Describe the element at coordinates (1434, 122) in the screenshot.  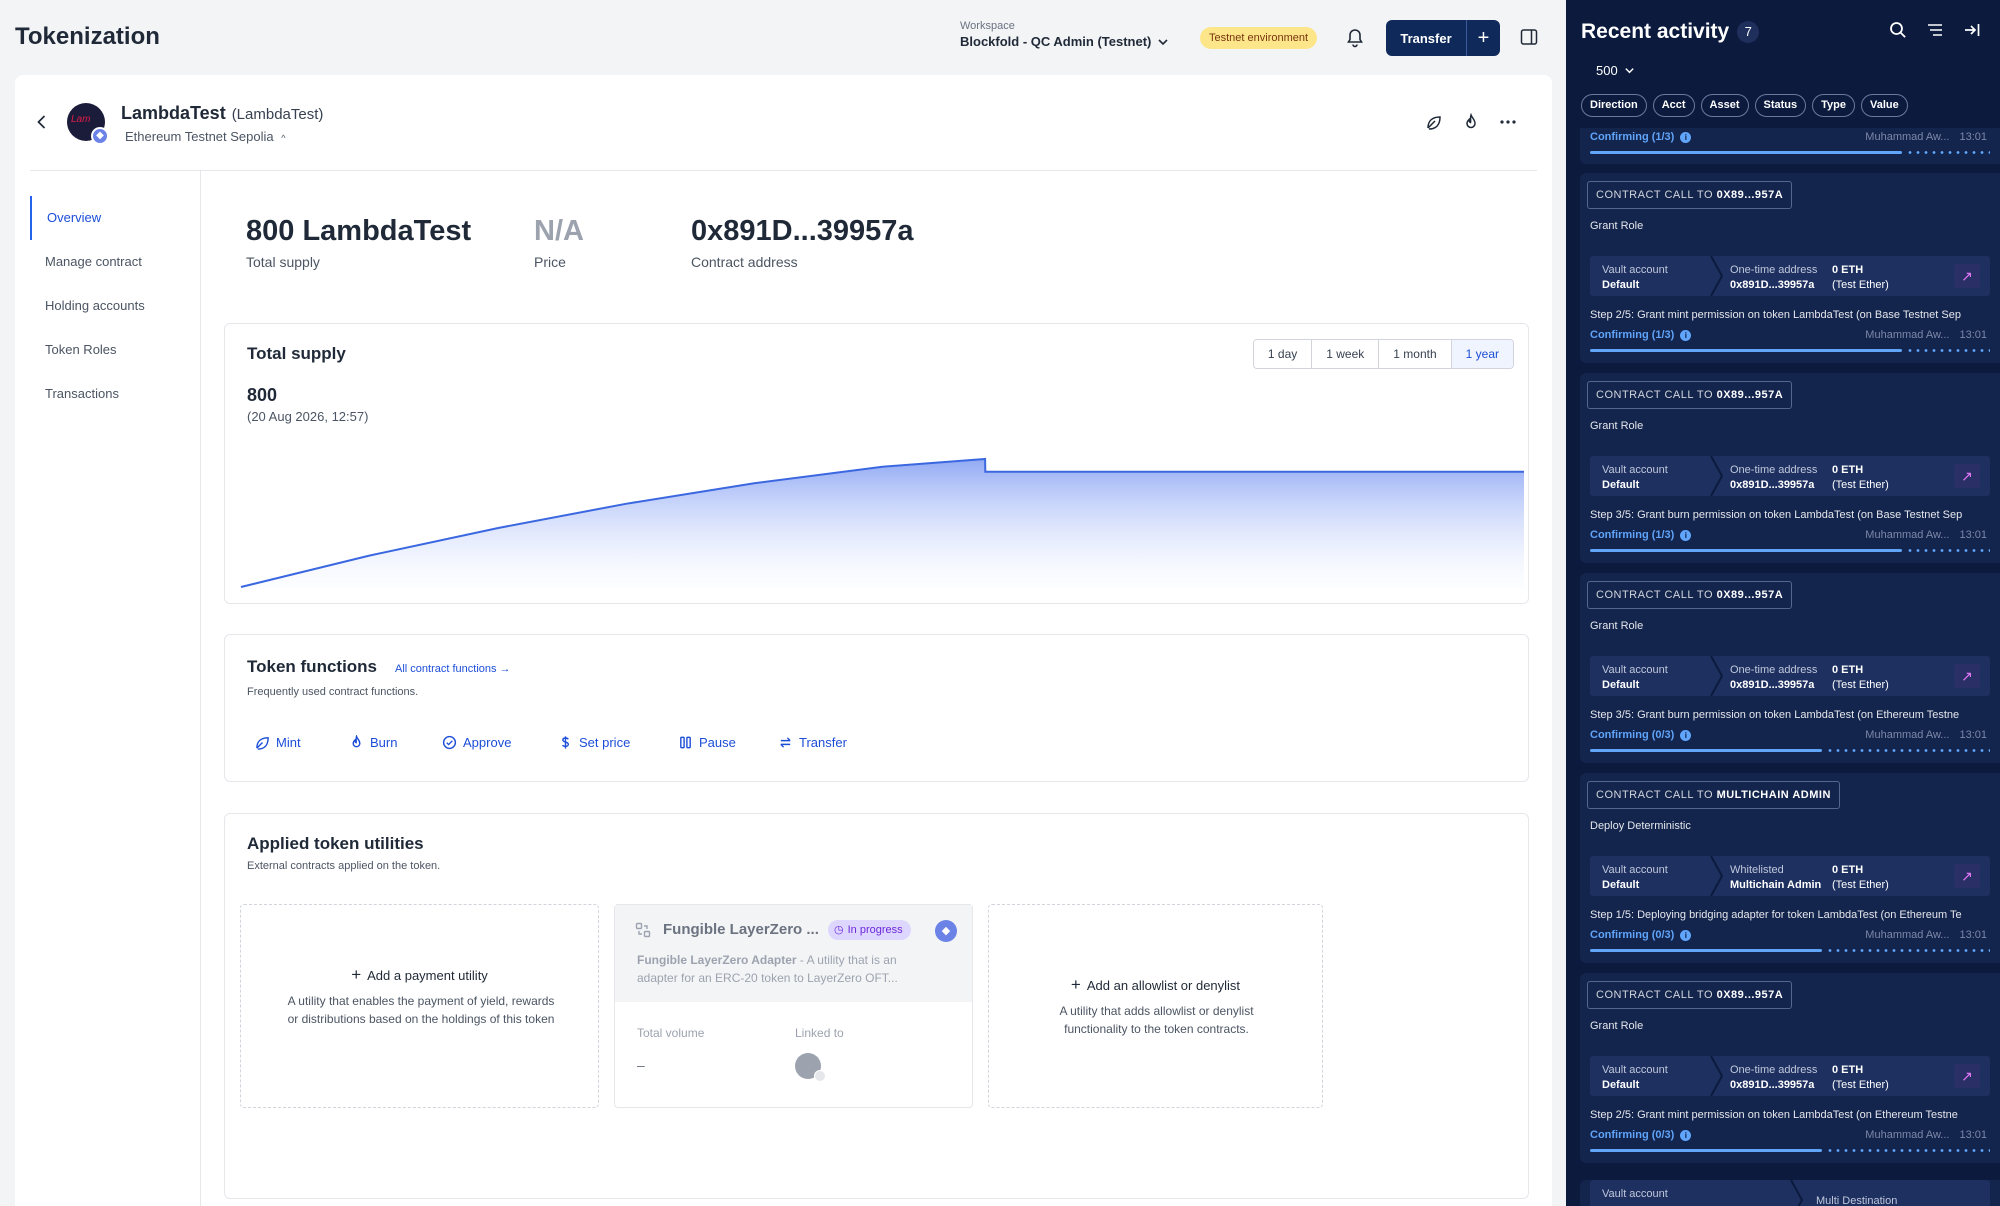
I see `leaf-icon` at that location.